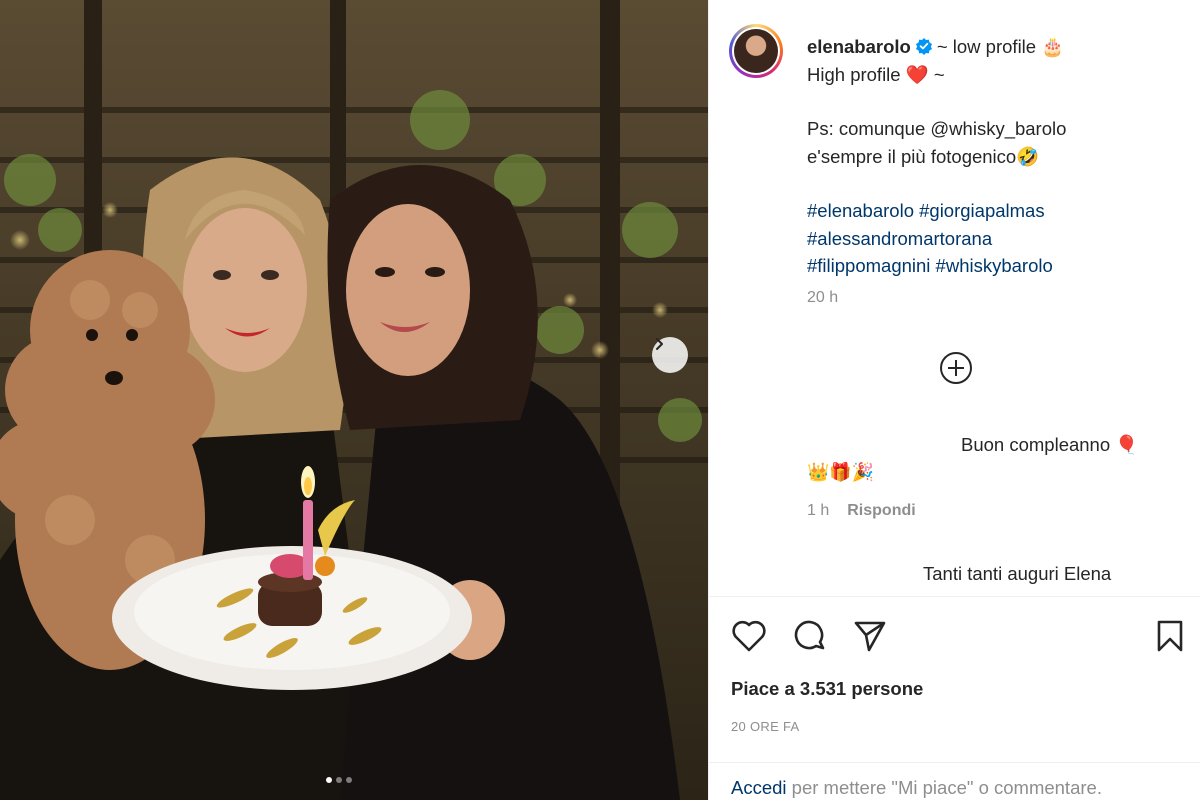 This screenshot has height=802, width=1200. I want to click on share-icon, so click(870, 636).